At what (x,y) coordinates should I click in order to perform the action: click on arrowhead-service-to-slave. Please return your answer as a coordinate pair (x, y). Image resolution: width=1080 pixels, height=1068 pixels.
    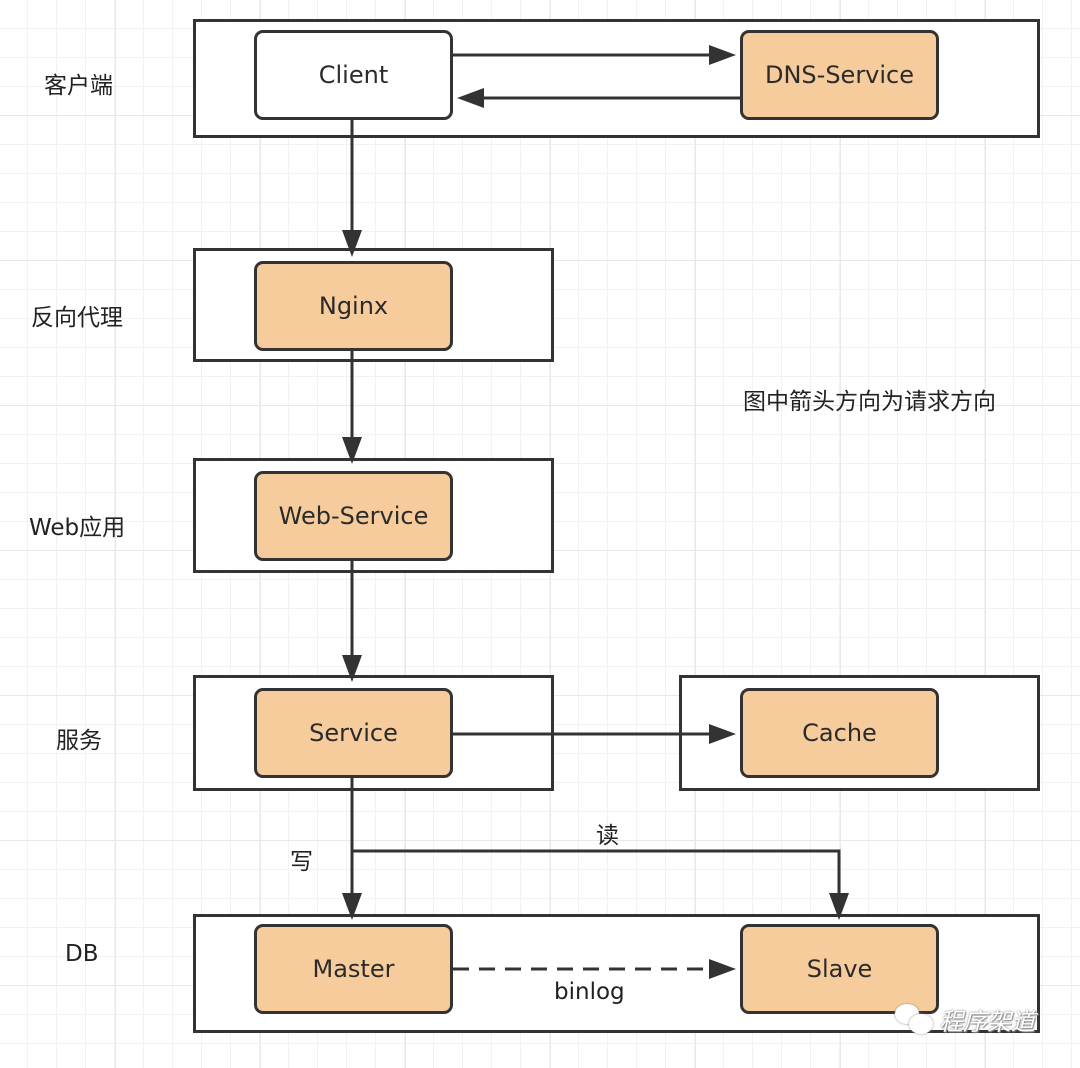
    Looking at the image, I should click on (839, 906).